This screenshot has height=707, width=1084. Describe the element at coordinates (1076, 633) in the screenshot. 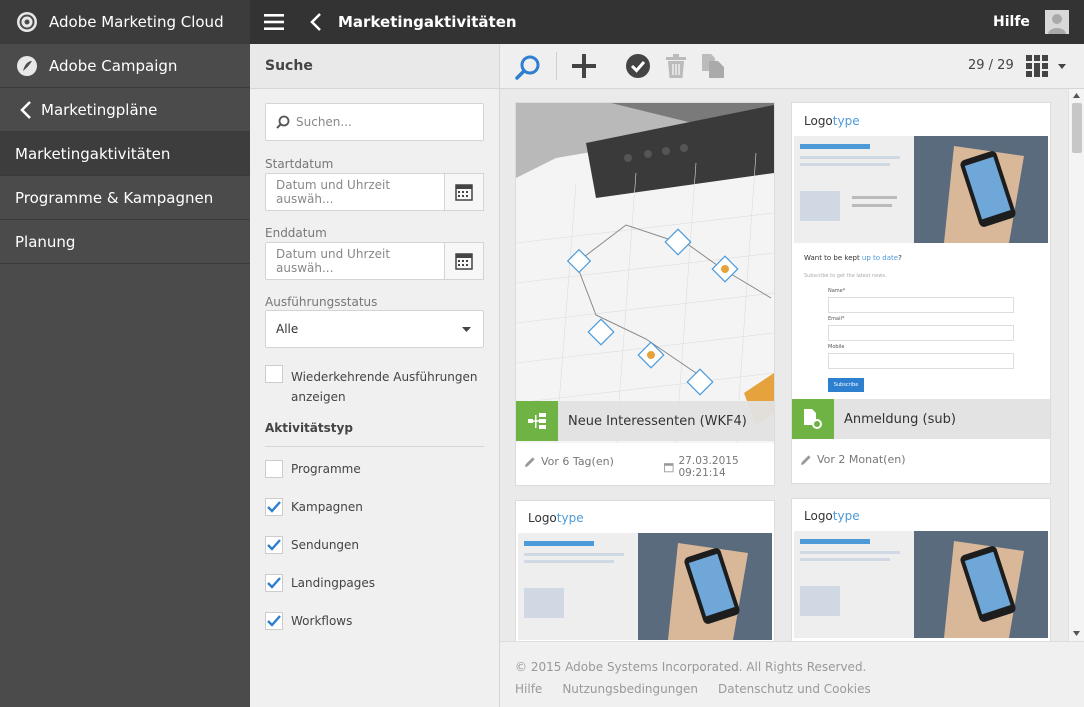

I see `scroll-down-icon` at that location.